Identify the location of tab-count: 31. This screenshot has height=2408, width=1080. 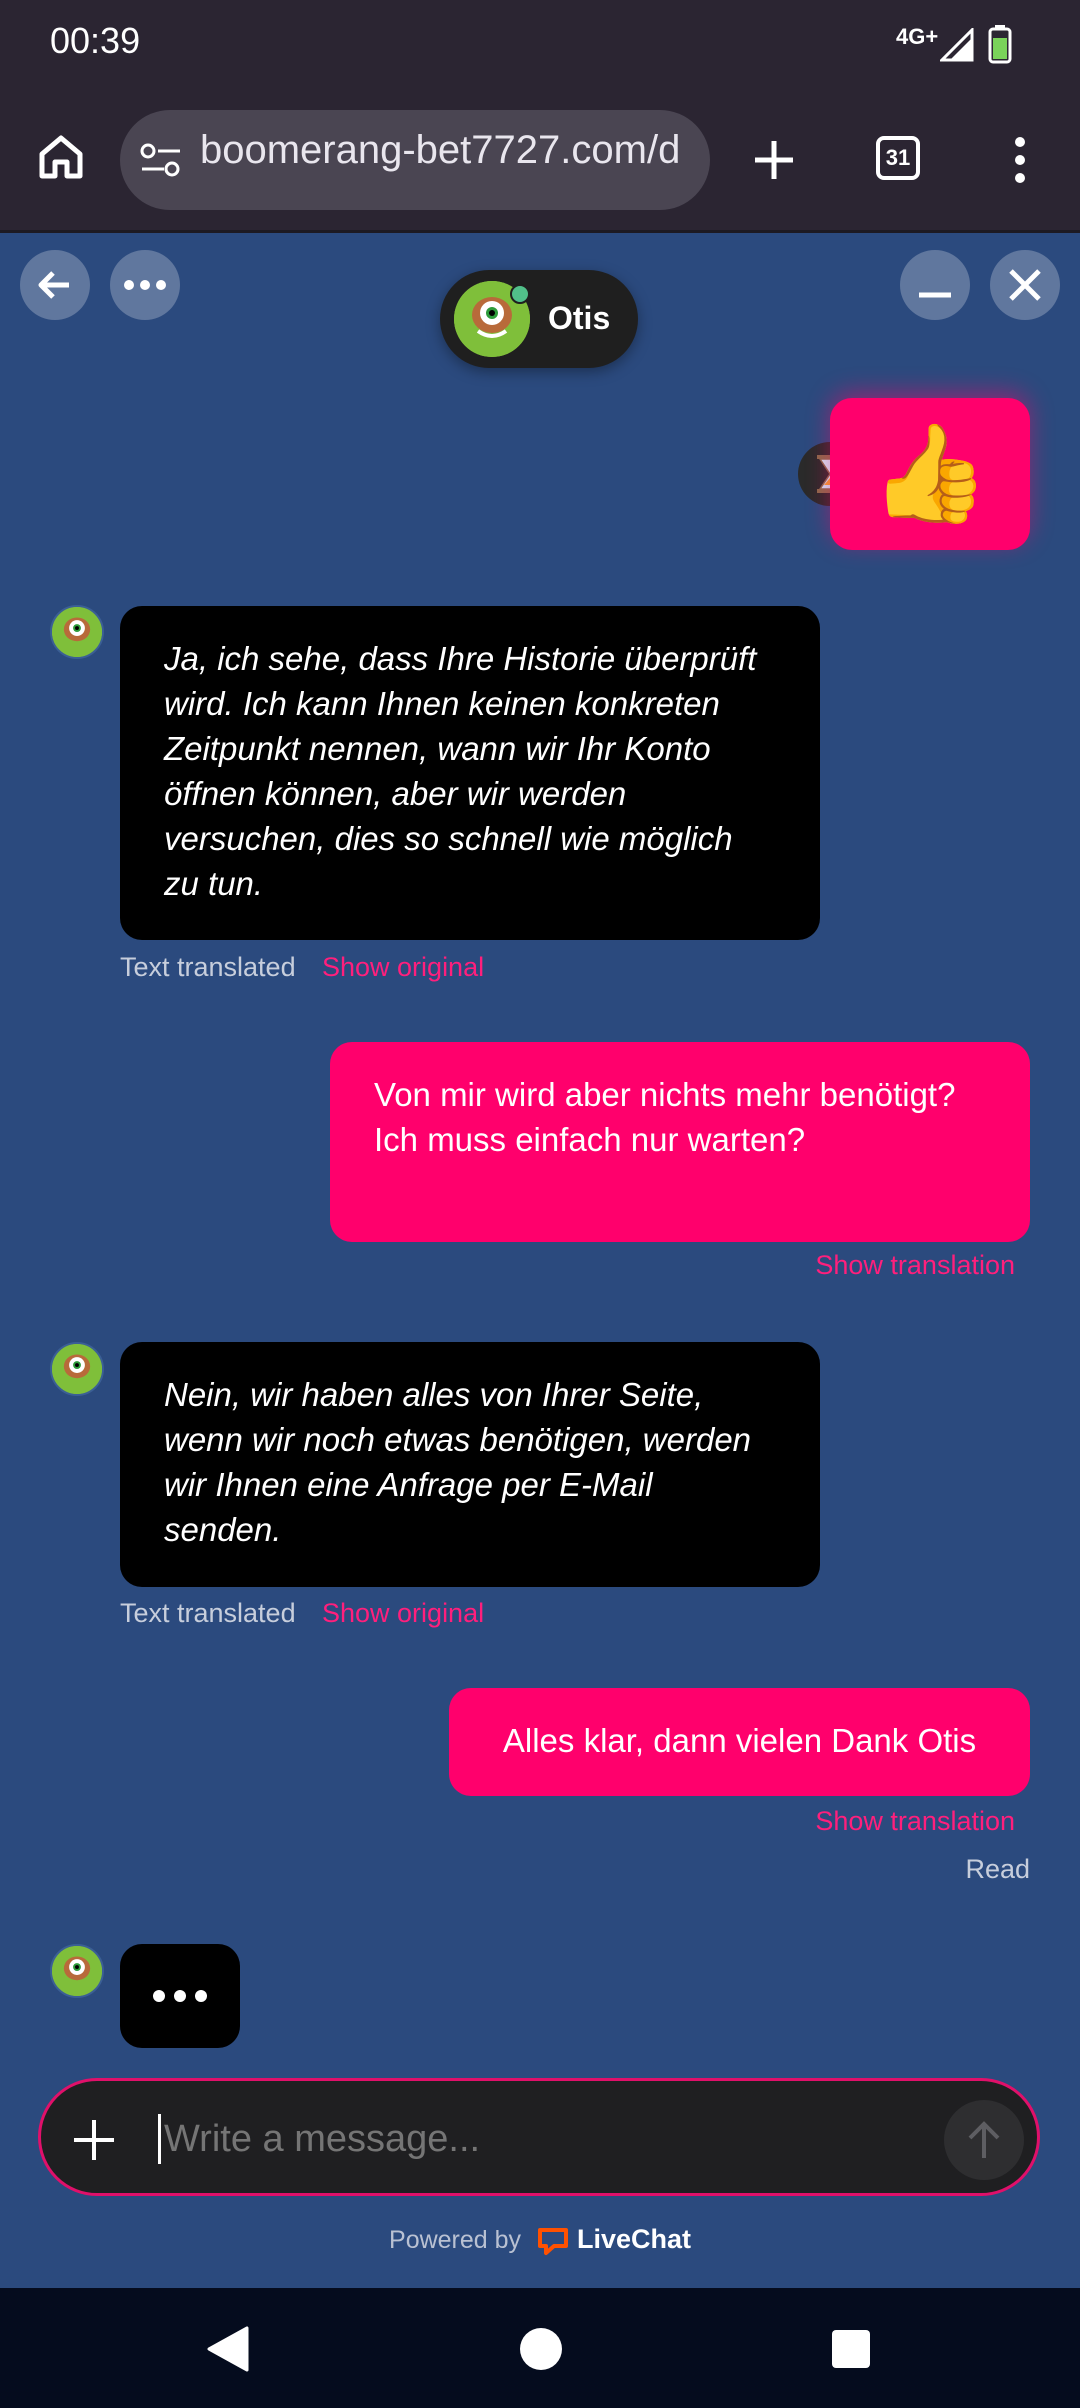
(898, 157).